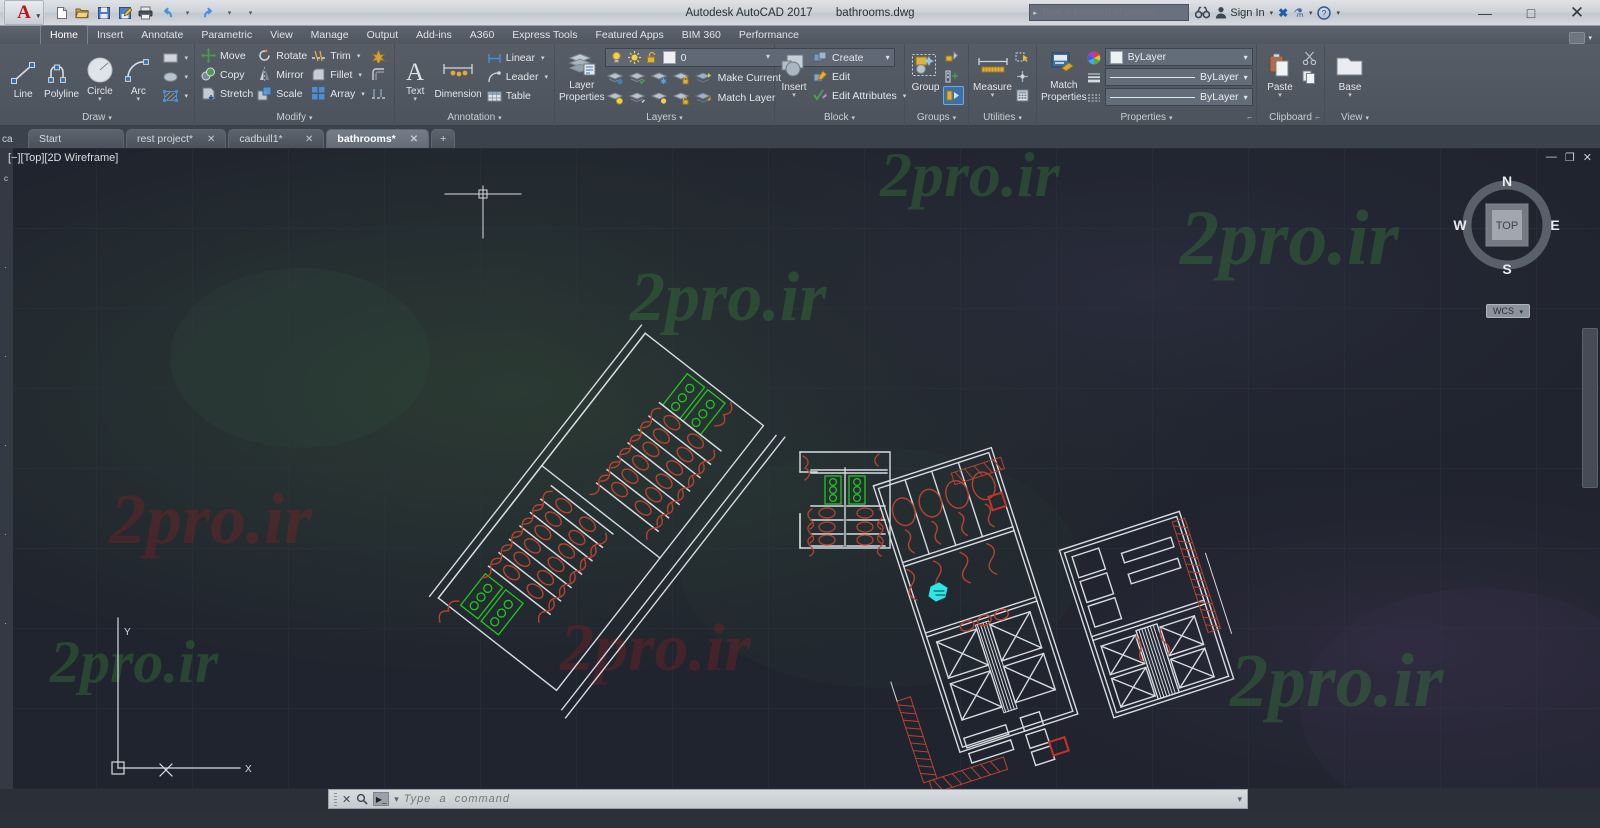 Image resolution: width=1600 pixels, height=828 pixels. Describe the element at coordinates (1324, 12) in the screenshot. I see `help-icon: ?` at that location.